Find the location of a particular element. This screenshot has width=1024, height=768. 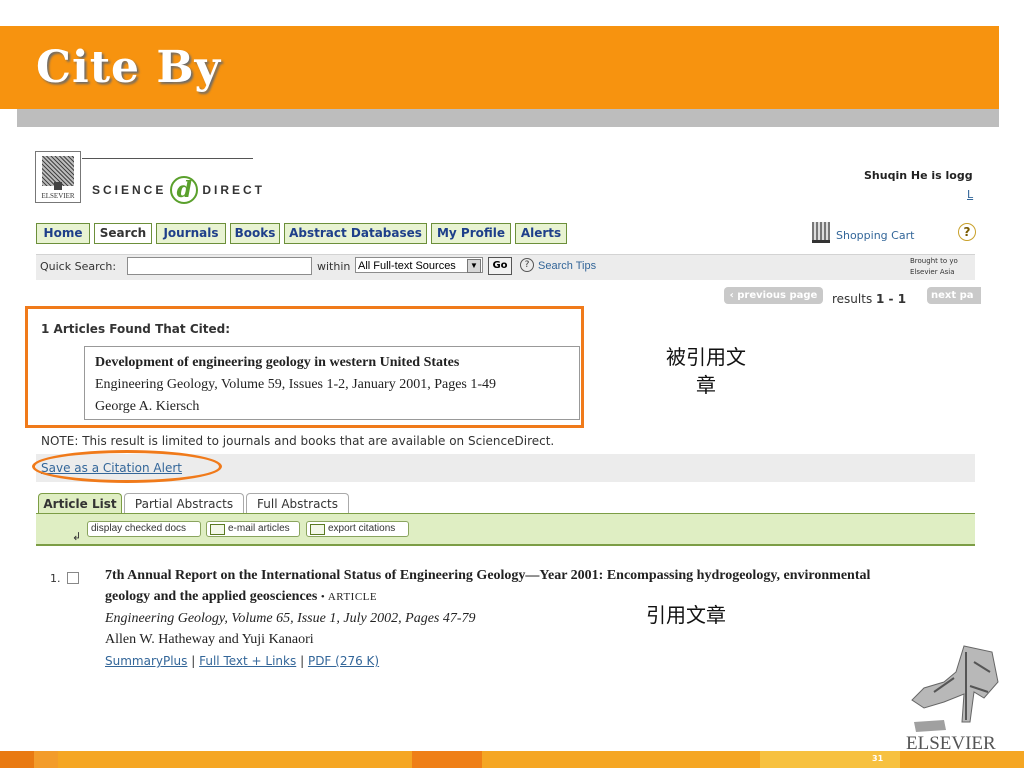

callout-cited-line-2: 章 is located at coordinates (706, 385).